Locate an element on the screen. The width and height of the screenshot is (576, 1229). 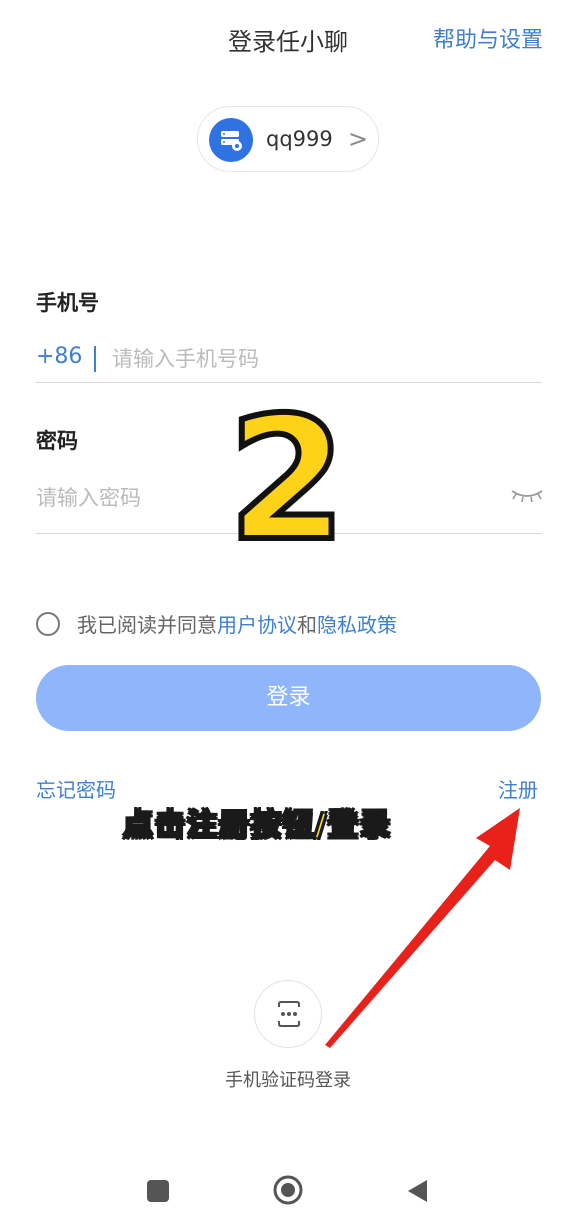
forgot-password-link: 忘记密码 is located at coordinates (76, 788).